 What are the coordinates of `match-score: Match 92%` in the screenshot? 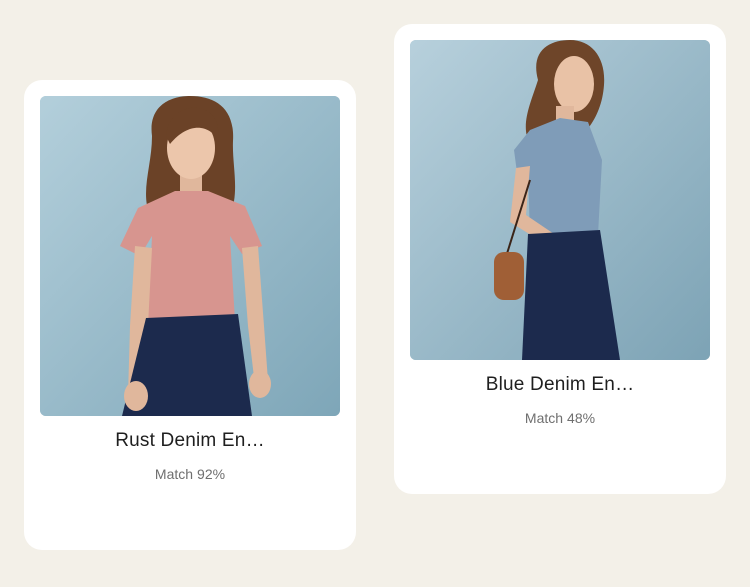 It's located at (190, 474).